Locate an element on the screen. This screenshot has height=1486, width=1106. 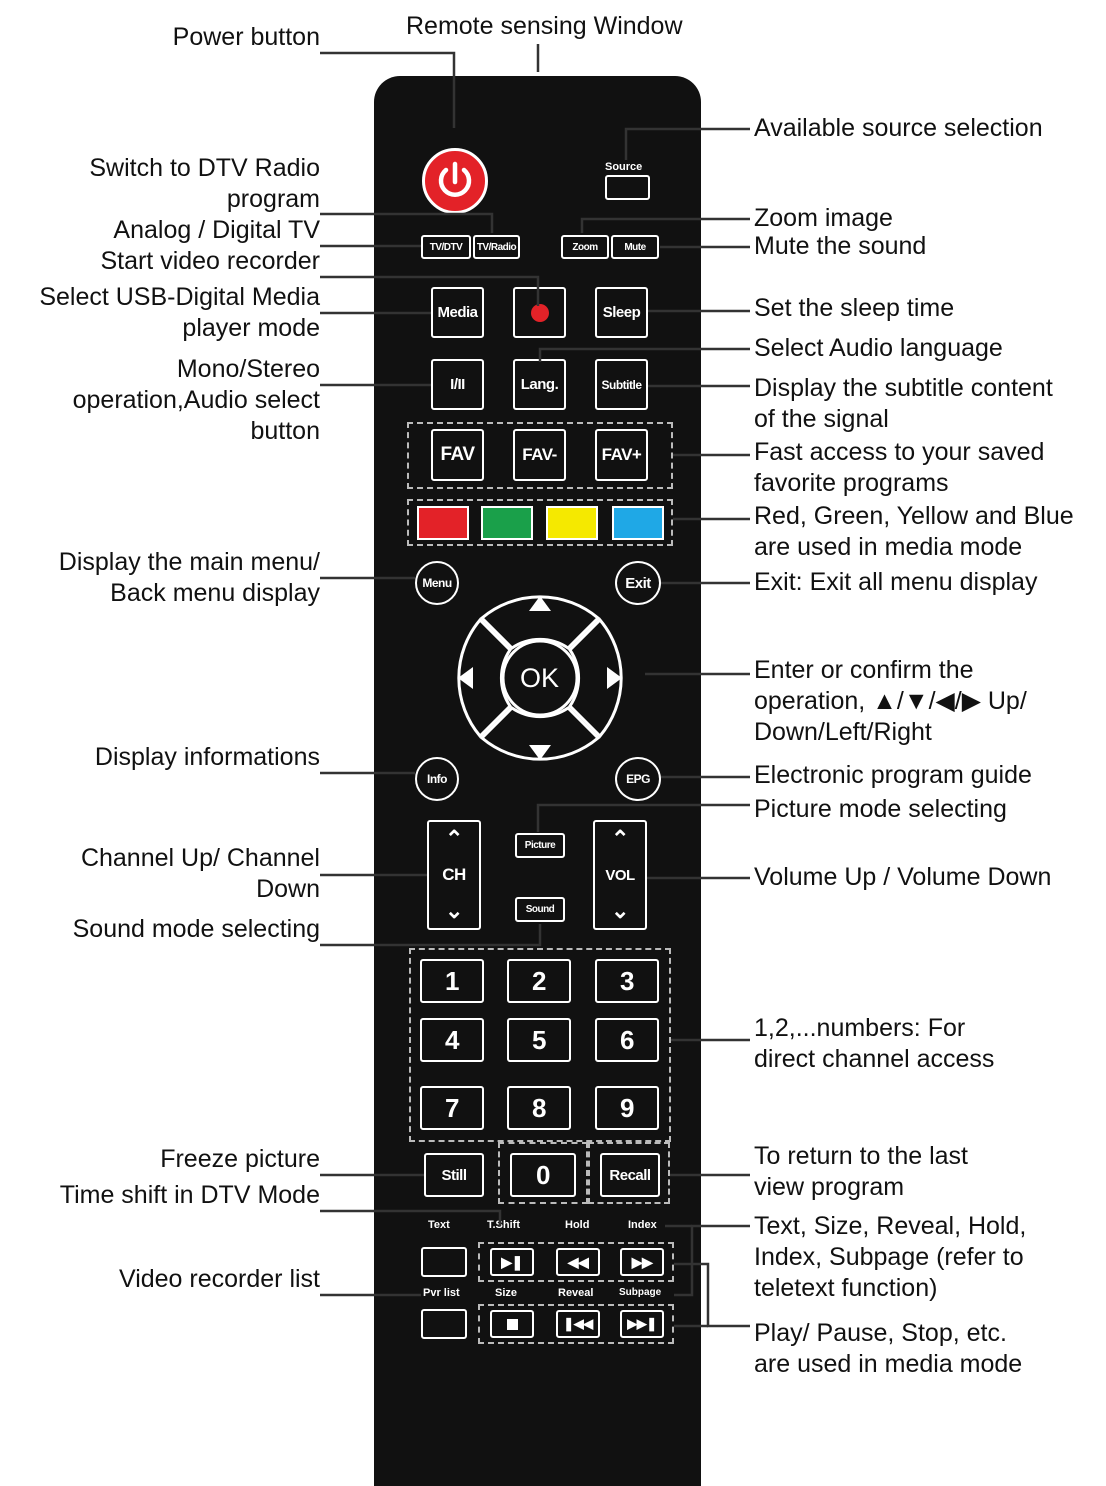
label-line: Freeze picture is located at coordinates (240, 1159).